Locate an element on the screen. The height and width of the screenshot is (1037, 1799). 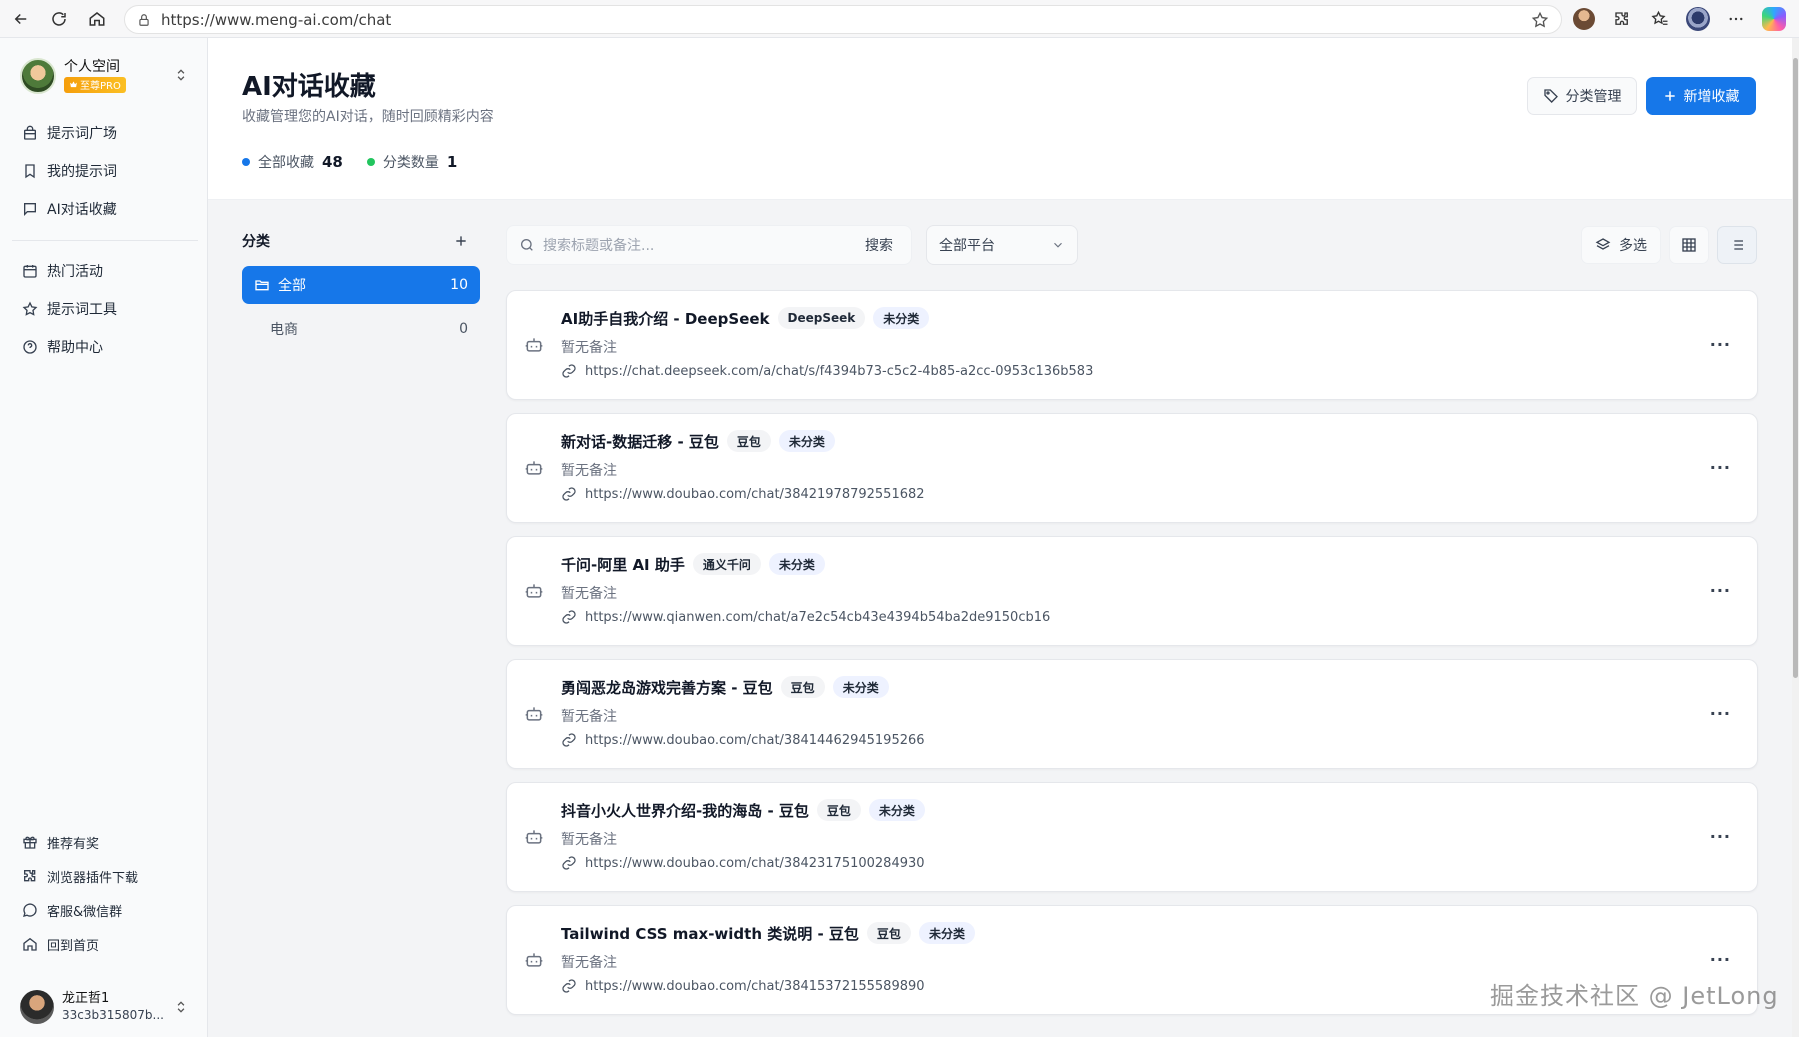
pro-badge: 至尊PRO is located at coordinates (95, 84).